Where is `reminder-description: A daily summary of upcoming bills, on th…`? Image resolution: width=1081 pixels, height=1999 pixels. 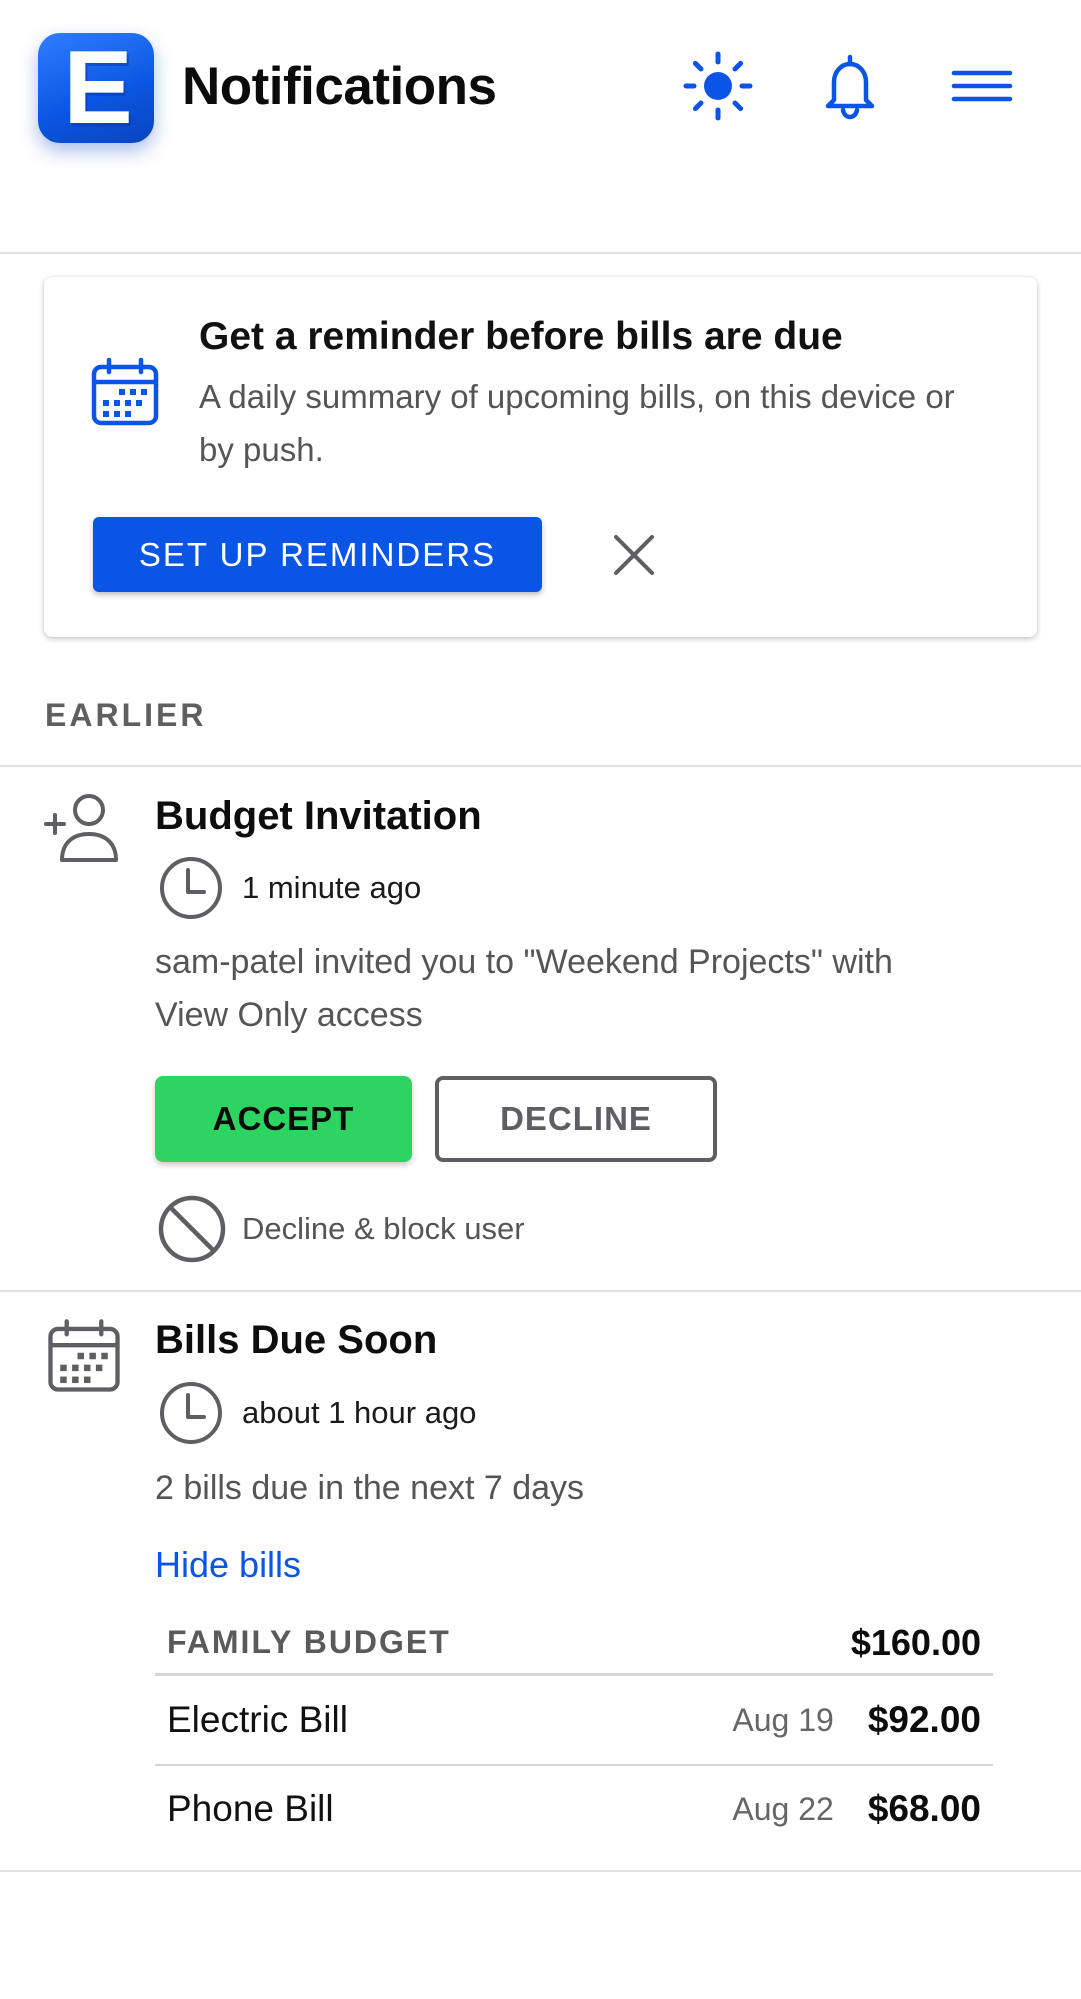 reminder-description: A daily summary of upcoming bills, on th… is located at coordinates (577, 423).